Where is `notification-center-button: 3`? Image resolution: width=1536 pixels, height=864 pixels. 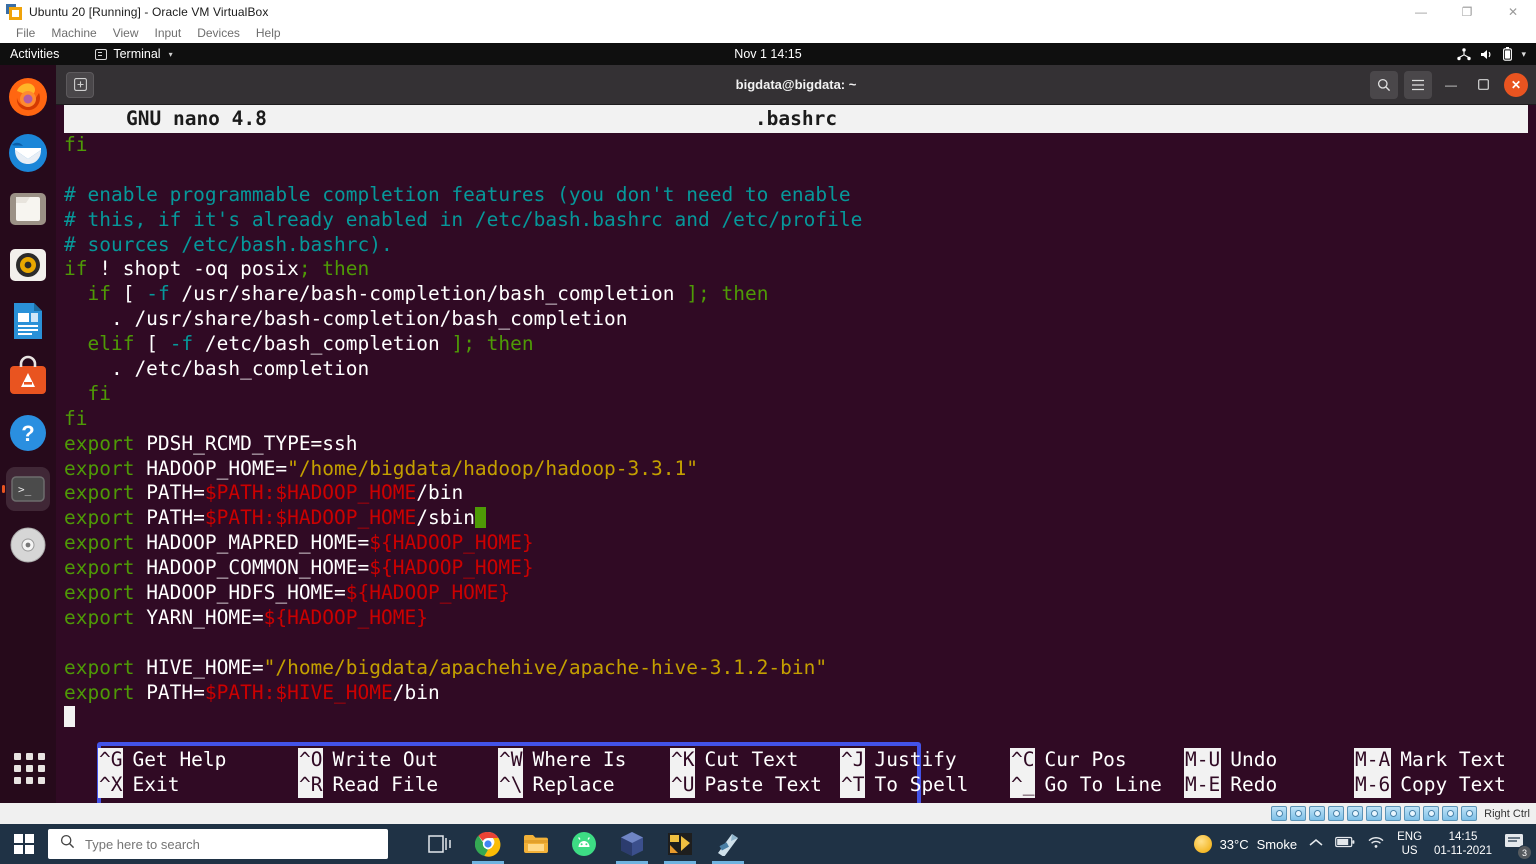
notification-center-button: 3 is located at coordinates (1518, 846).